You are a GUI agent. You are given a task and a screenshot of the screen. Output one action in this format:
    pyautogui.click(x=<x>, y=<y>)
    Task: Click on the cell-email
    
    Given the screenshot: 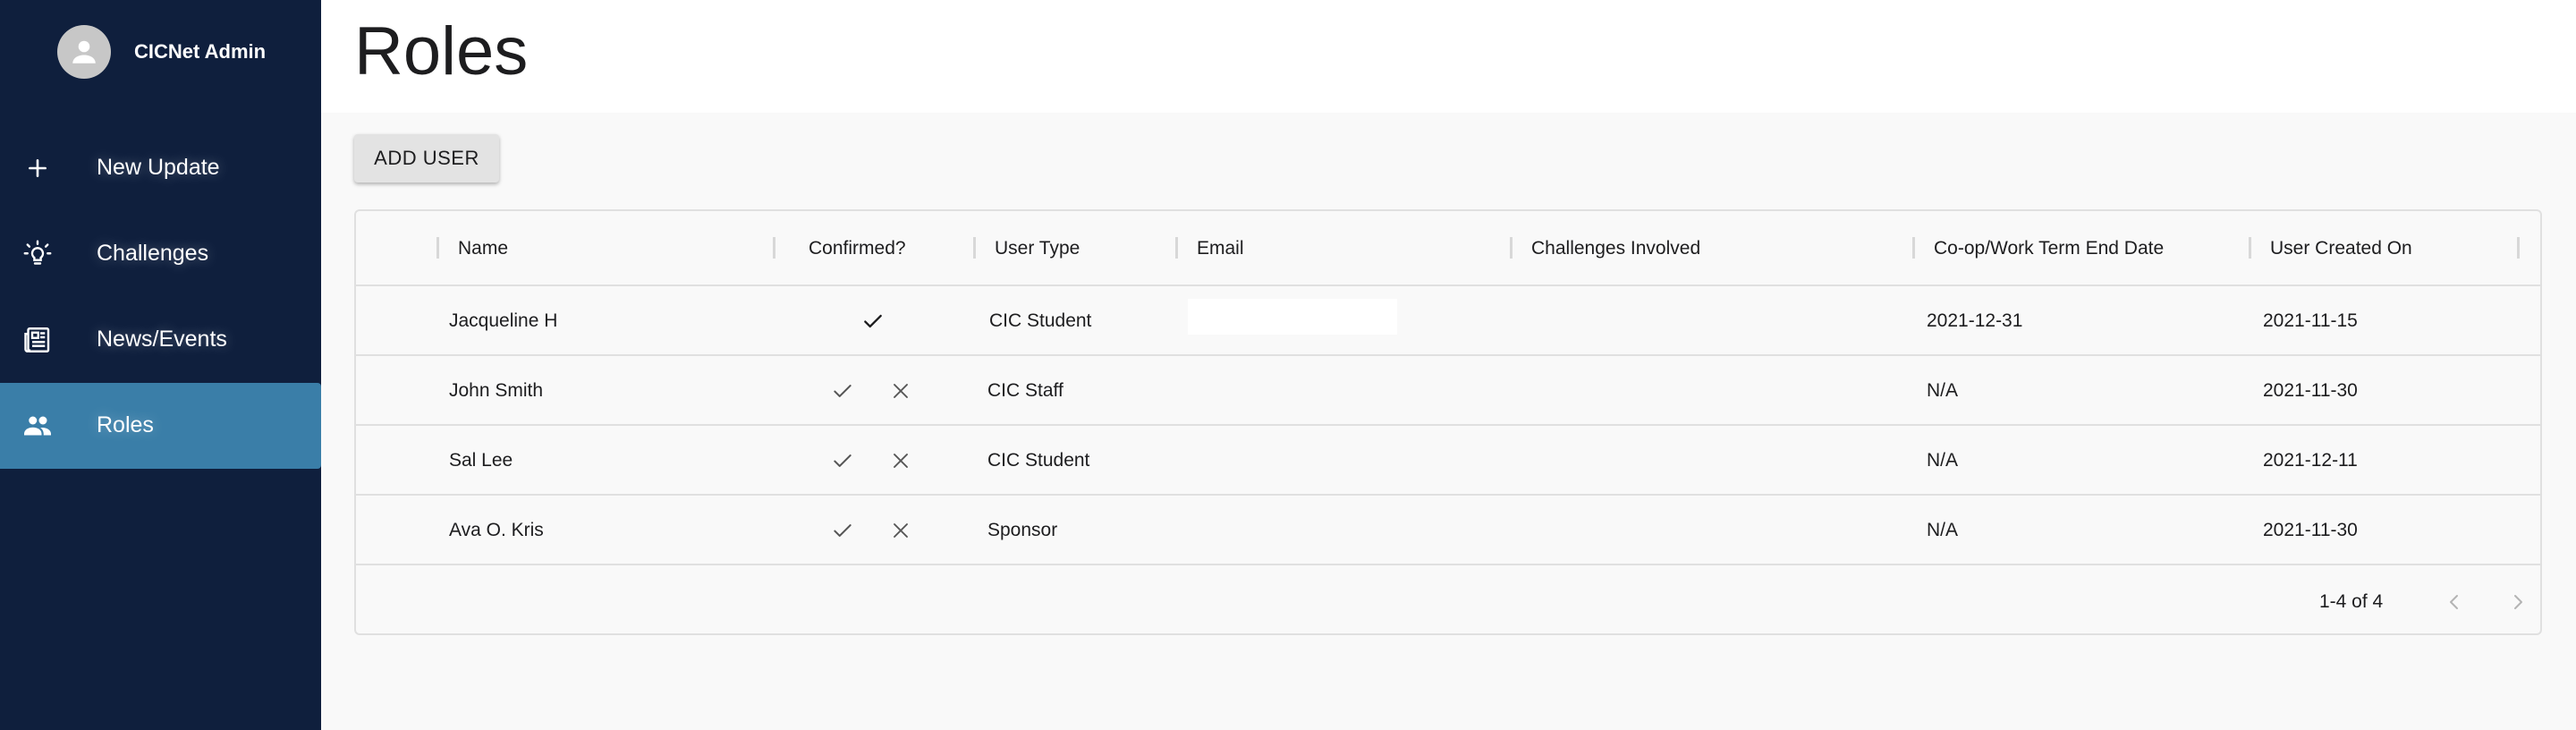 What is the action you would take?
    pyautogui.click(x=1292, y=317)
    